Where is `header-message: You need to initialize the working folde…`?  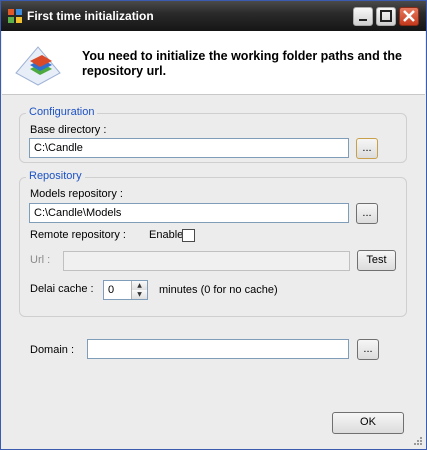 header-message: You need to initialize the working folde… is located at coordinates (242, 63).